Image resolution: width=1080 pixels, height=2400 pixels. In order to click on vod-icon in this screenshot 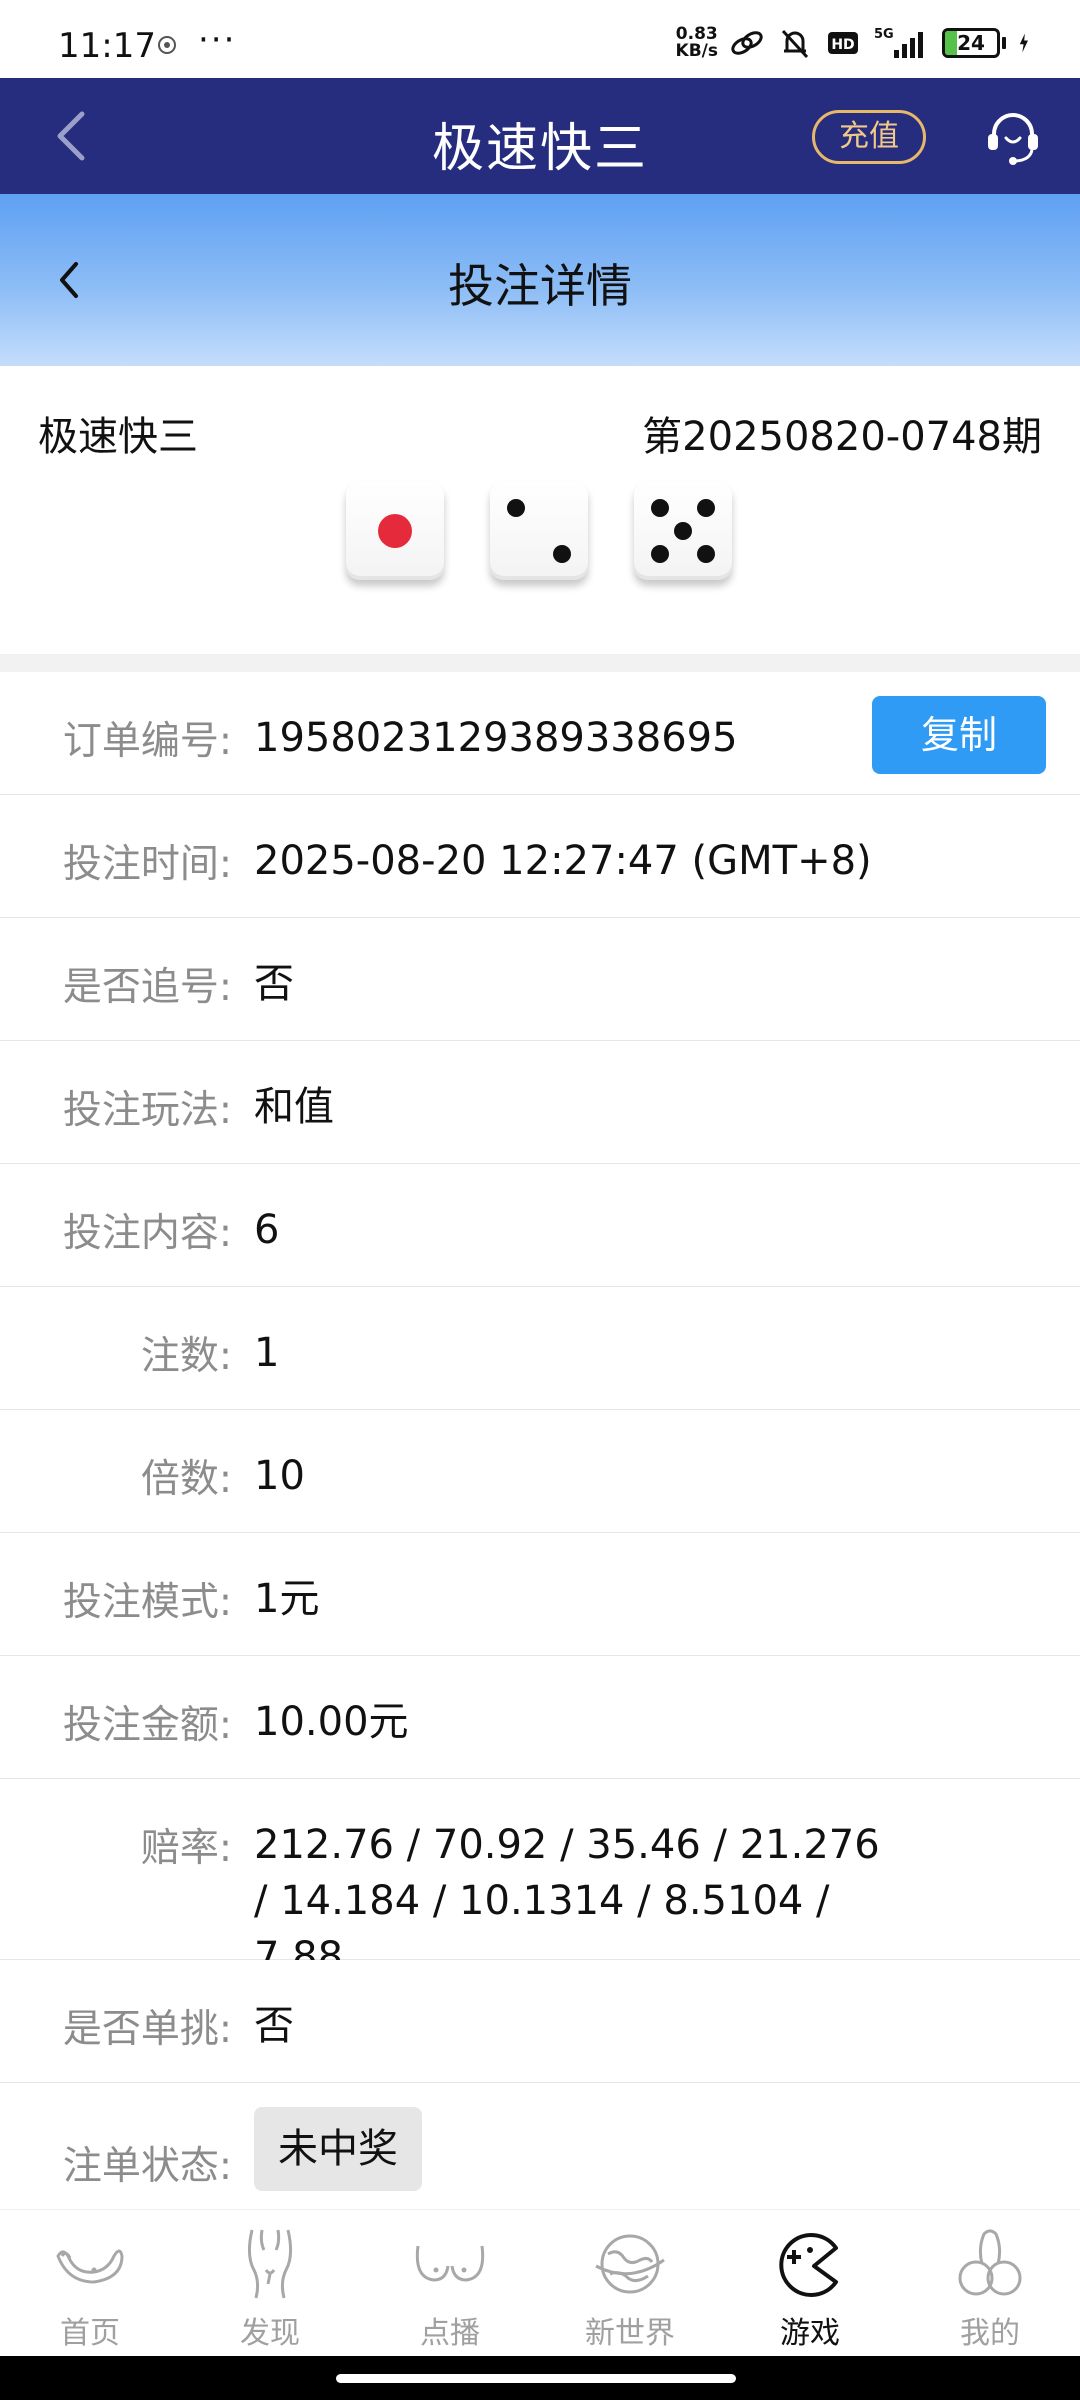, I will do `click(450, 2263)`.